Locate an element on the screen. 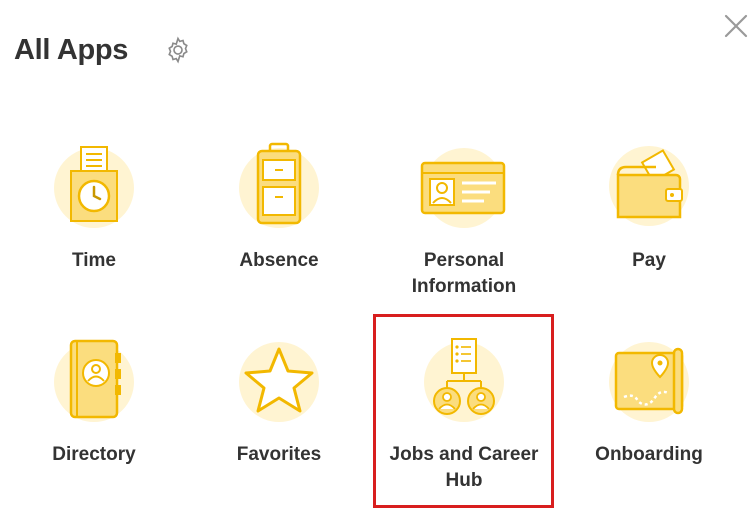 Image resolution: width=750 pixels, height=514 pixels. gear-icon is located at coordinates (178, 50).